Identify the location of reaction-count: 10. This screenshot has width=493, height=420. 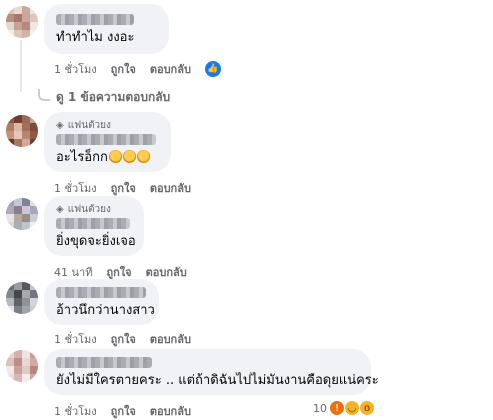
(320, 408).